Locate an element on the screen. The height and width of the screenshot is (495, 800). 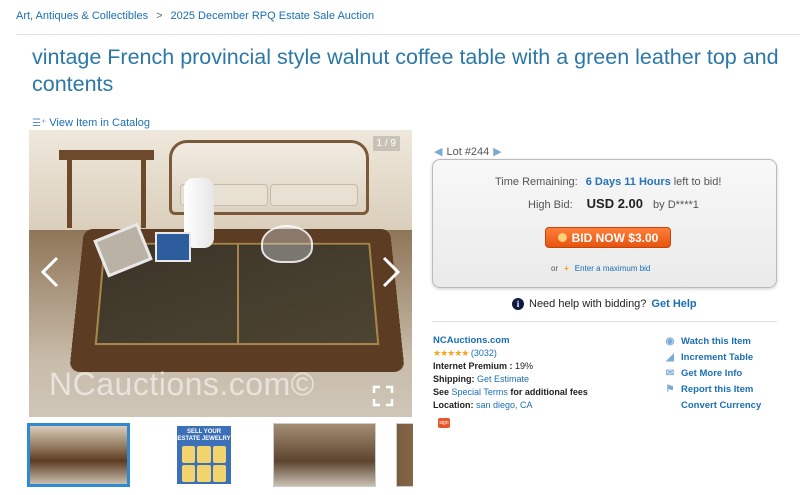
bid-now-label: BID NOW $3.00 is located at coordinates (615, 237).